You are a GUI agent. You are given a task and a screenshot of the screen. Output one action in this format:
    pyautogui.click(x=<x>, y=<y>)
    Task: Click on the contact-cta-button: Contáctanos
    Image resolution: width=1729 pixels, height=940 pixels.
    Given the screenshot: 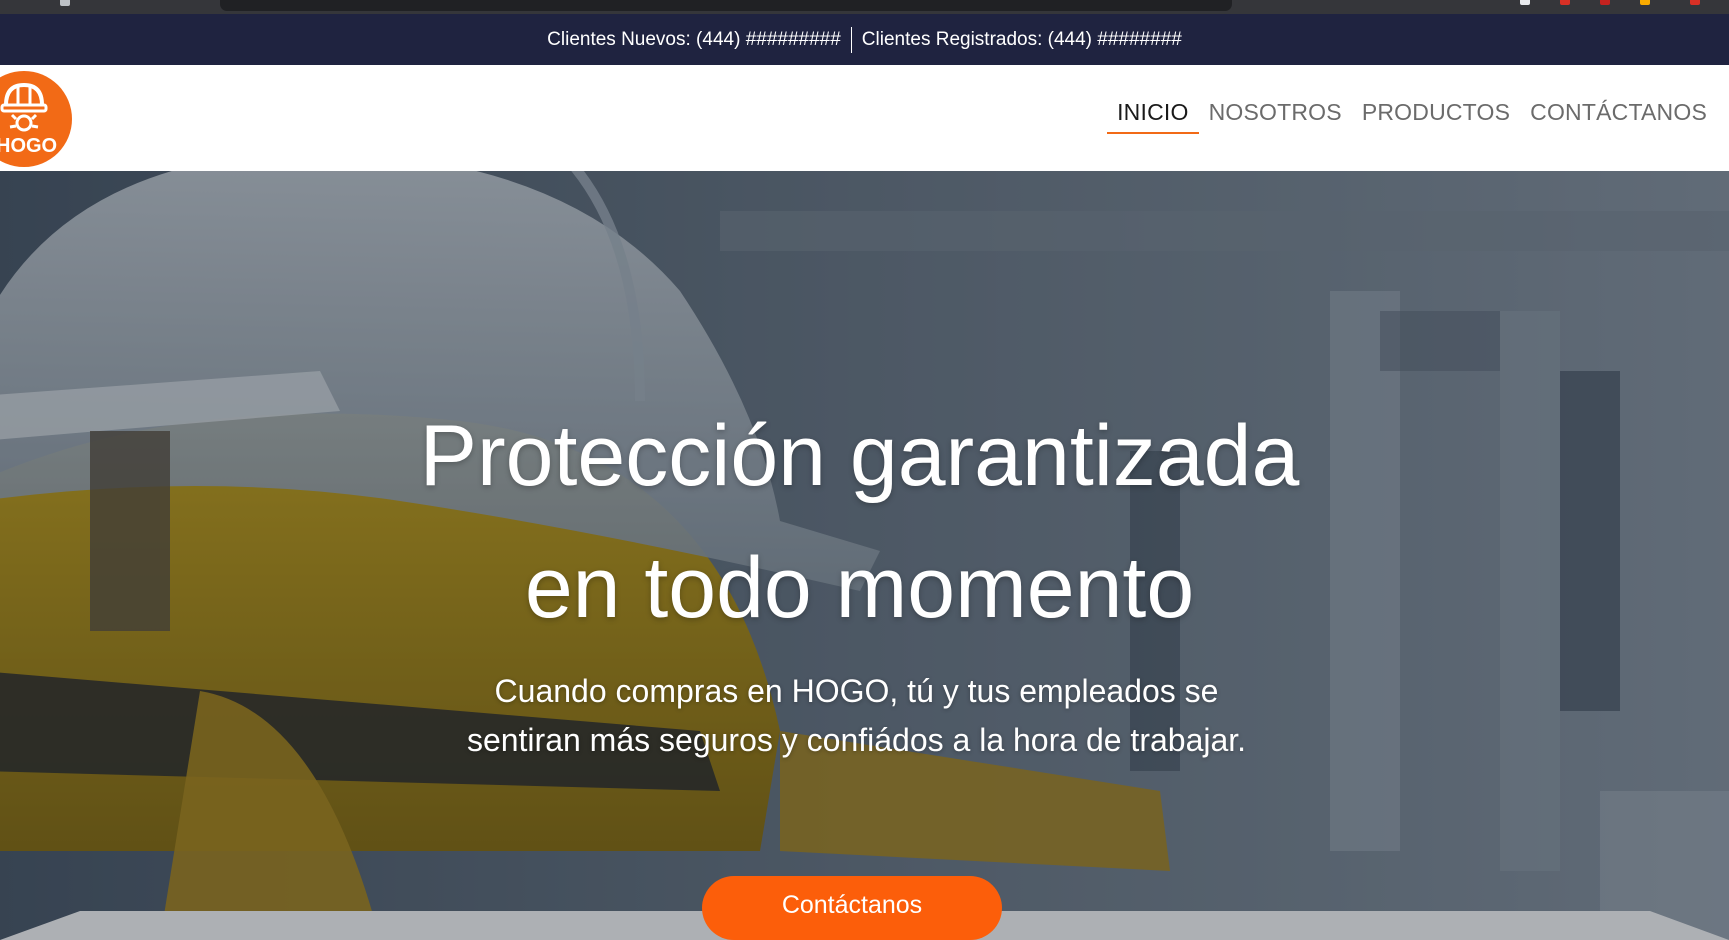 What is the action you would take?
    pyautogui.click(x=852, y=908)
    